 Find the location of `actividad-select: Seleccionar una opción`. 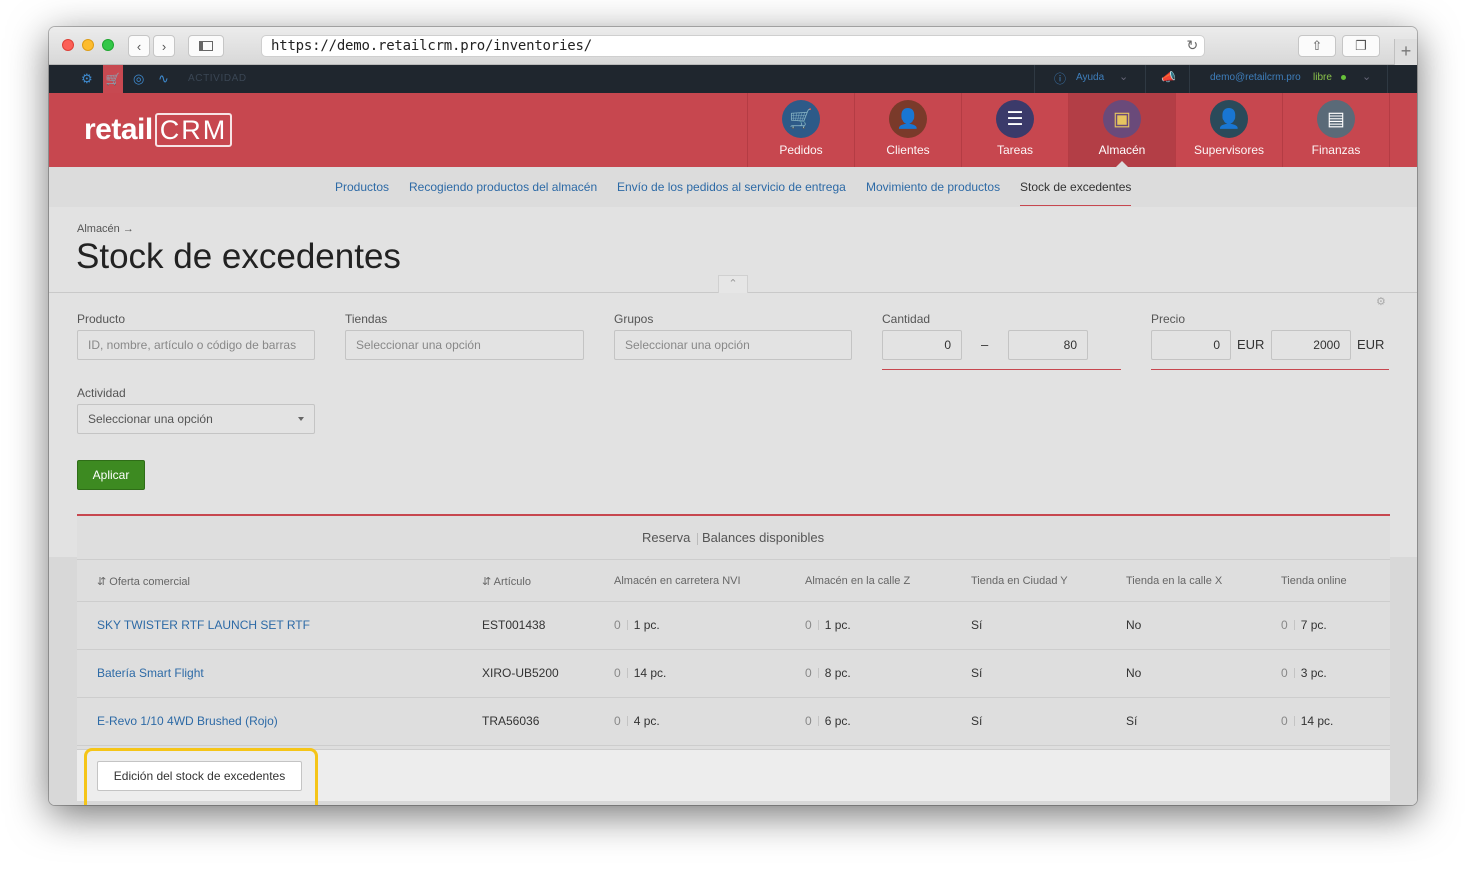

actividad-select: Seleccionar una opción is located at coordinates (196, 419).